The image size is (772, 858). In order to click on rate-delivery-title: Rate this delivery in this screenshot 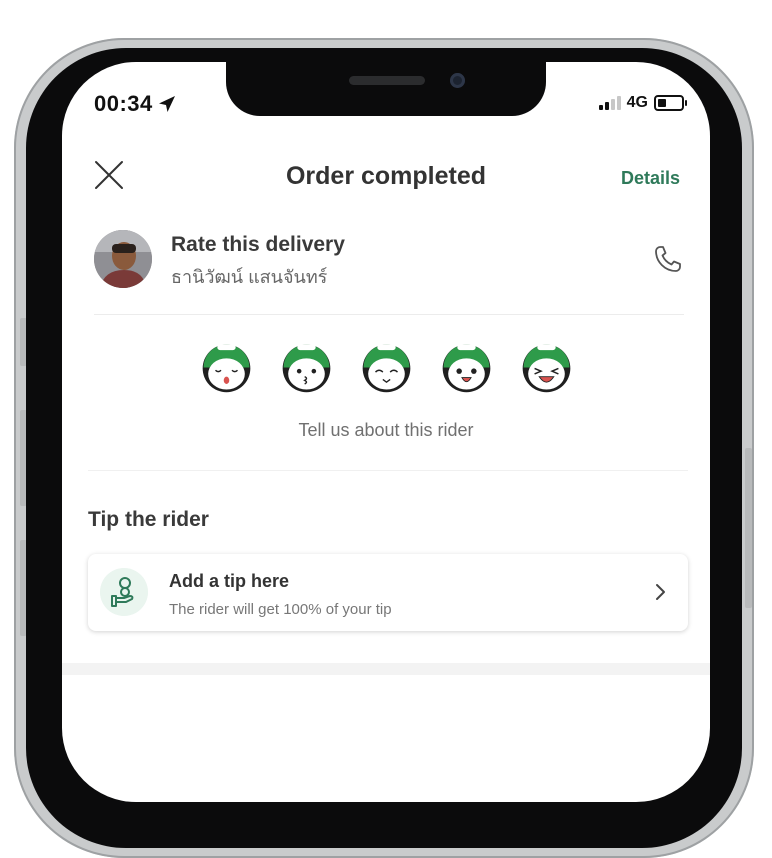, I will do `click(258, 244)`.